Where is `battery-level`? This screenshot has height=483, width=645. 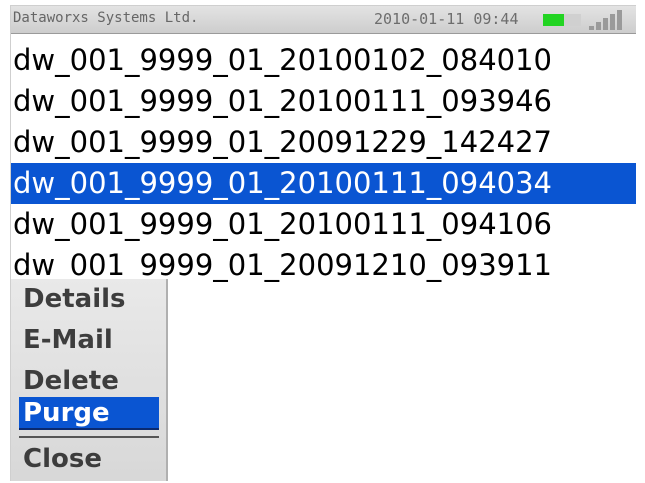
battery-level is located at coordinates (553, 20).